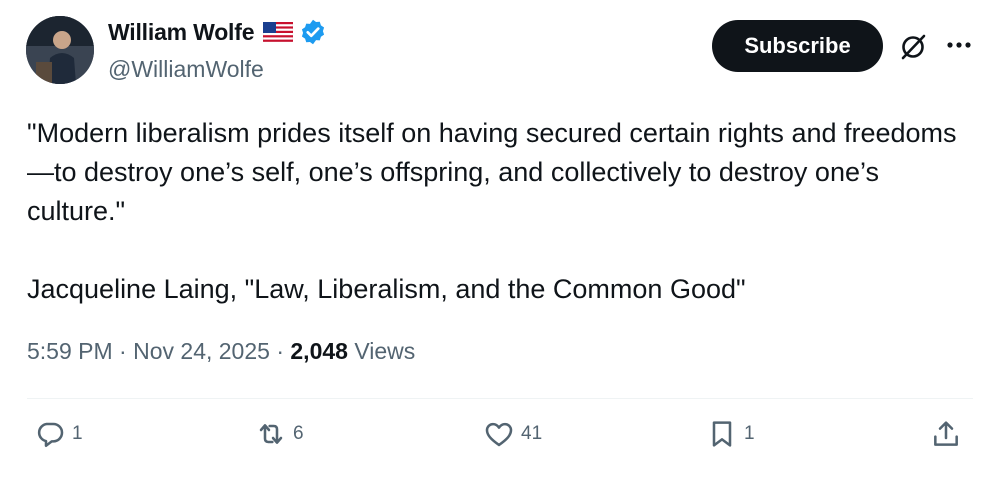 This screenshot has height=477, width=1000. Describe the element at coordinates (181, 32) in the screenshot. I see `author-display-name: William Wolfe` at that location.